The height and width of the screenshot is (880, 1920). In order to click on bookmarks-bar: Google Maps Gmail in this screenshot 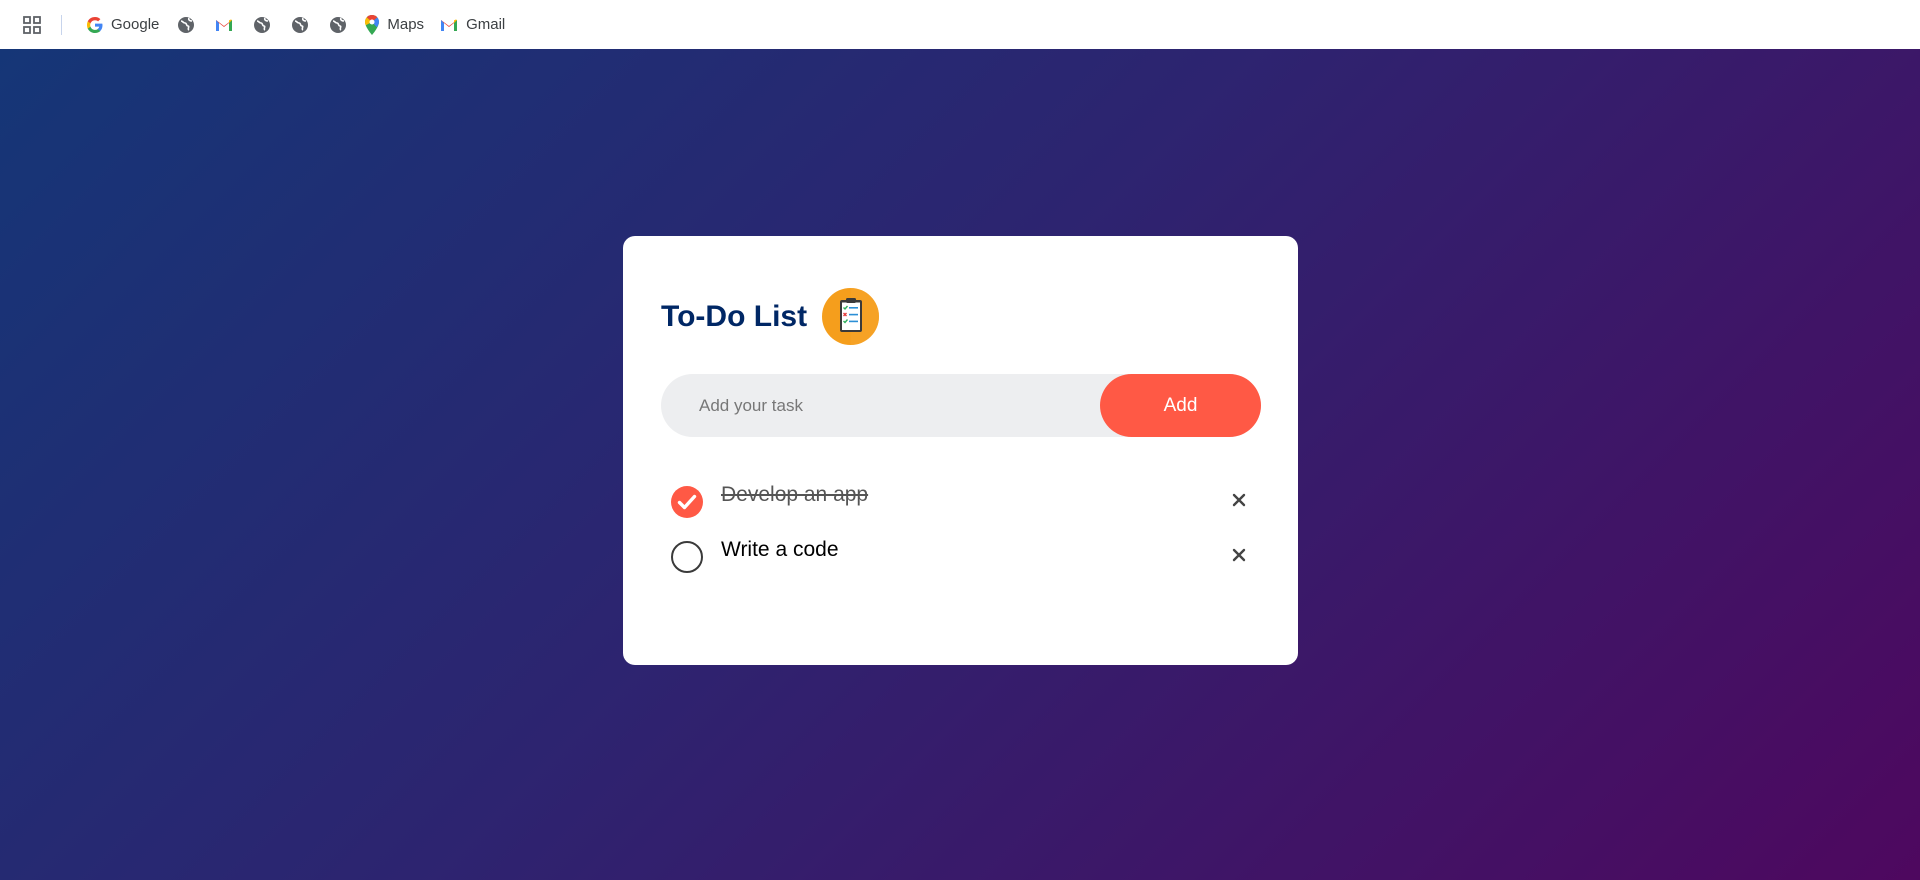, I will do `click(960, 24)`.